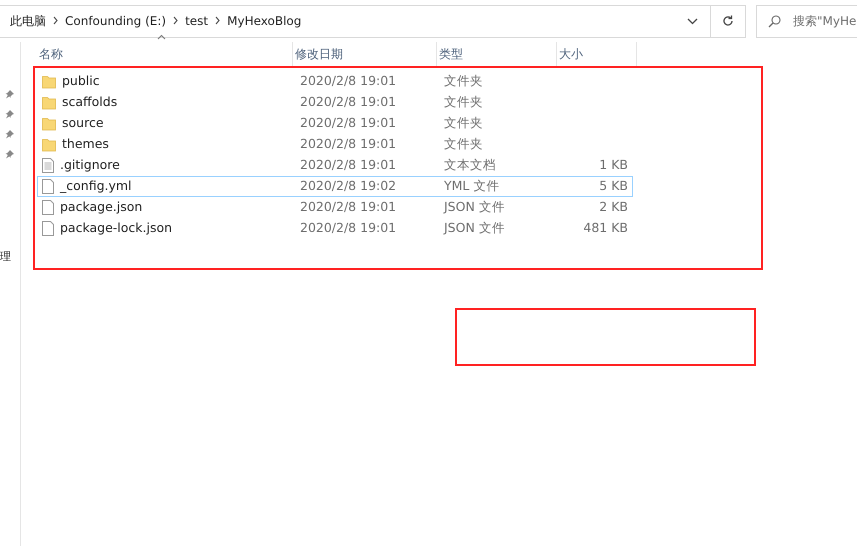 This screenshot has height=546, width=857. Describe the element at coordinates (597, 54) in the screenshot. I see `column-header: 大小` at that location.